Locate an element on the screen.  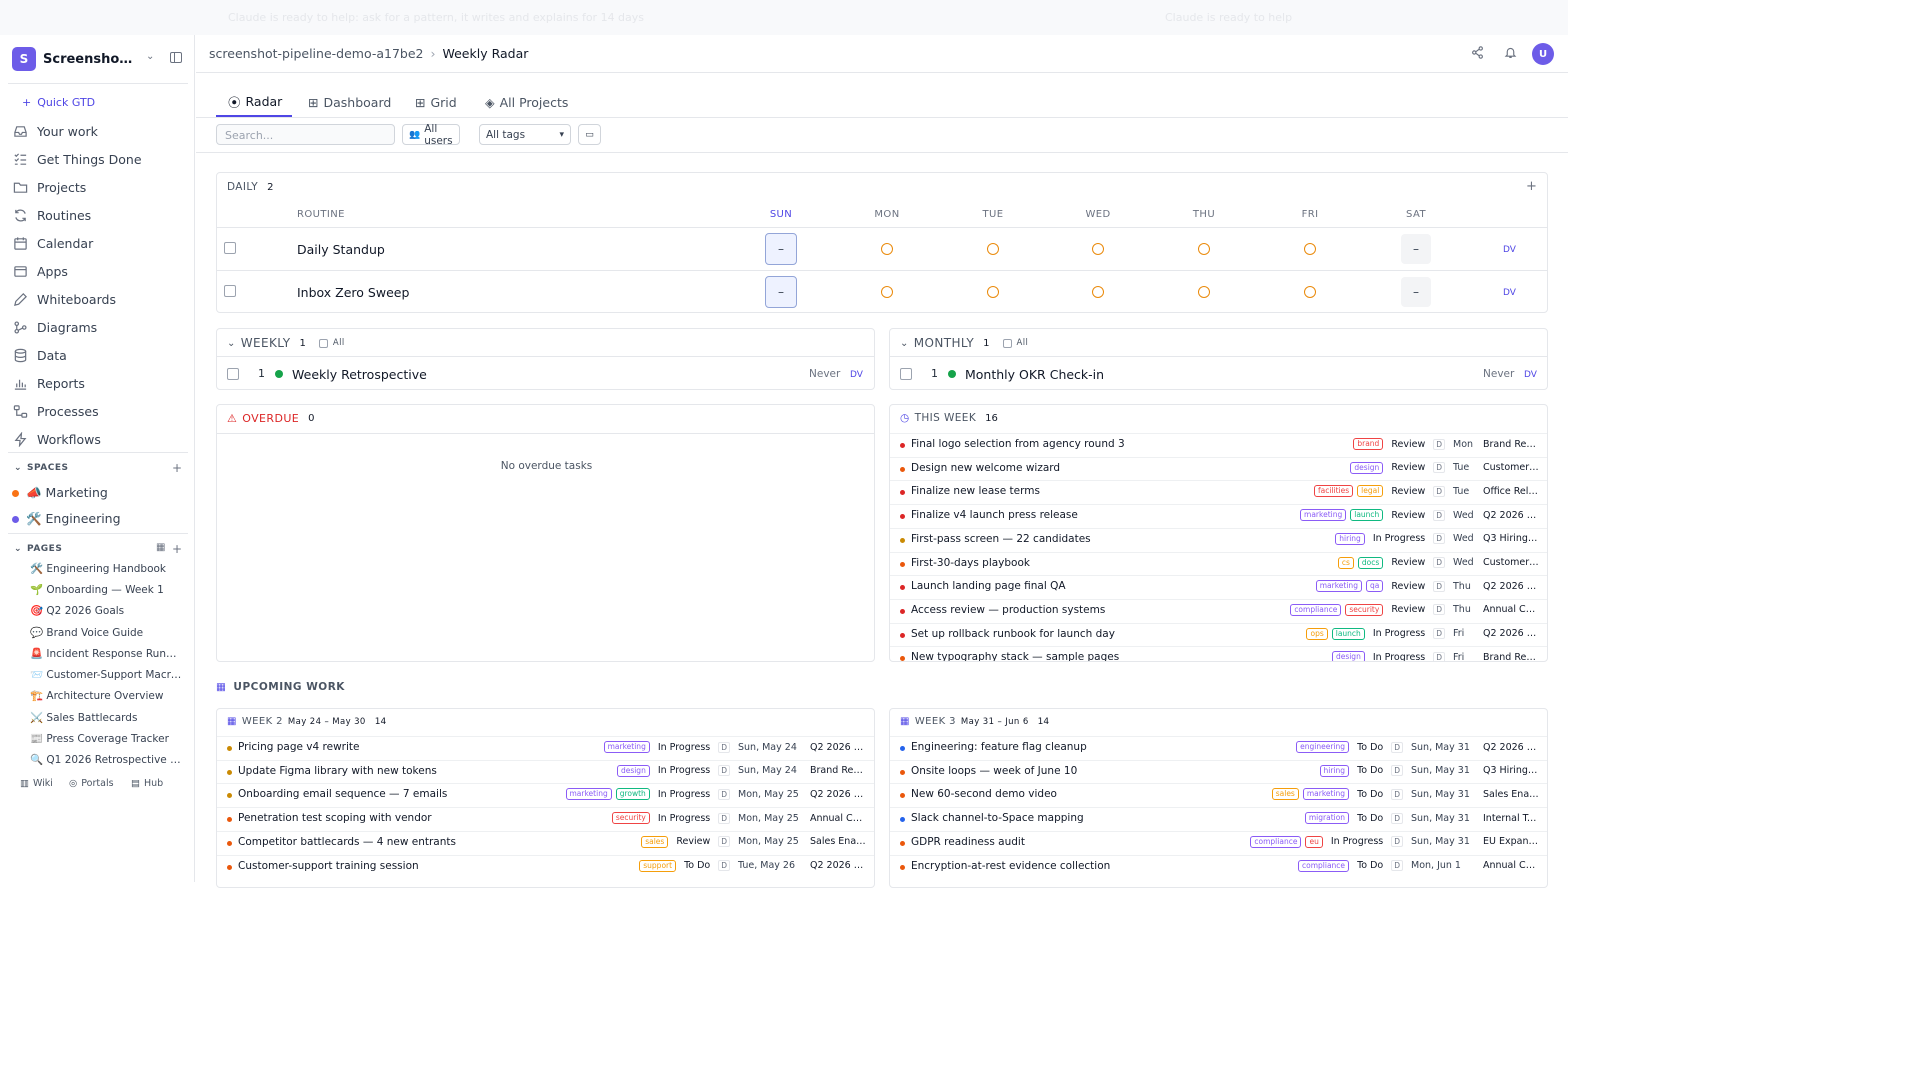
task-title: New typography stack — sample pages is located at coordinates (1015, 656).